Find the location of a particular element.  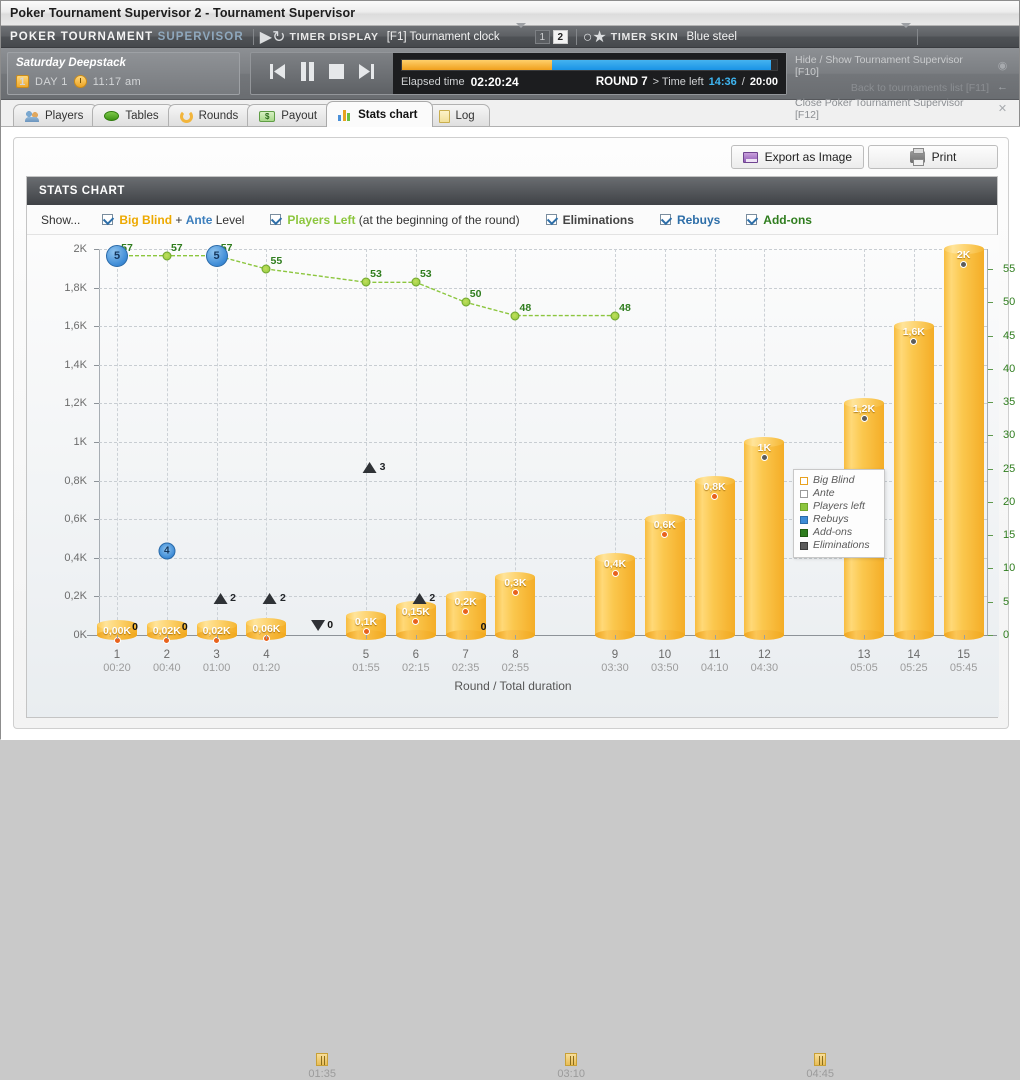

clock-icon is located at coordinates (80, 81).